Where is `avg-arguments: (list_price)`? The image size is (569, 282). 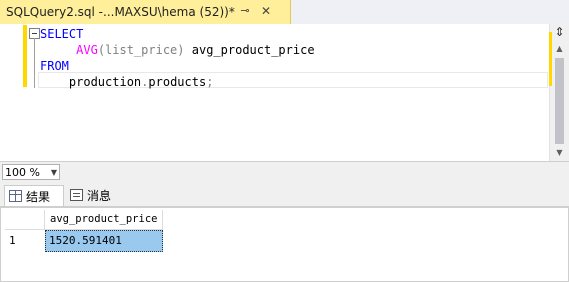
avg-arguments: (list_price) is located at coordinates (141, 50).